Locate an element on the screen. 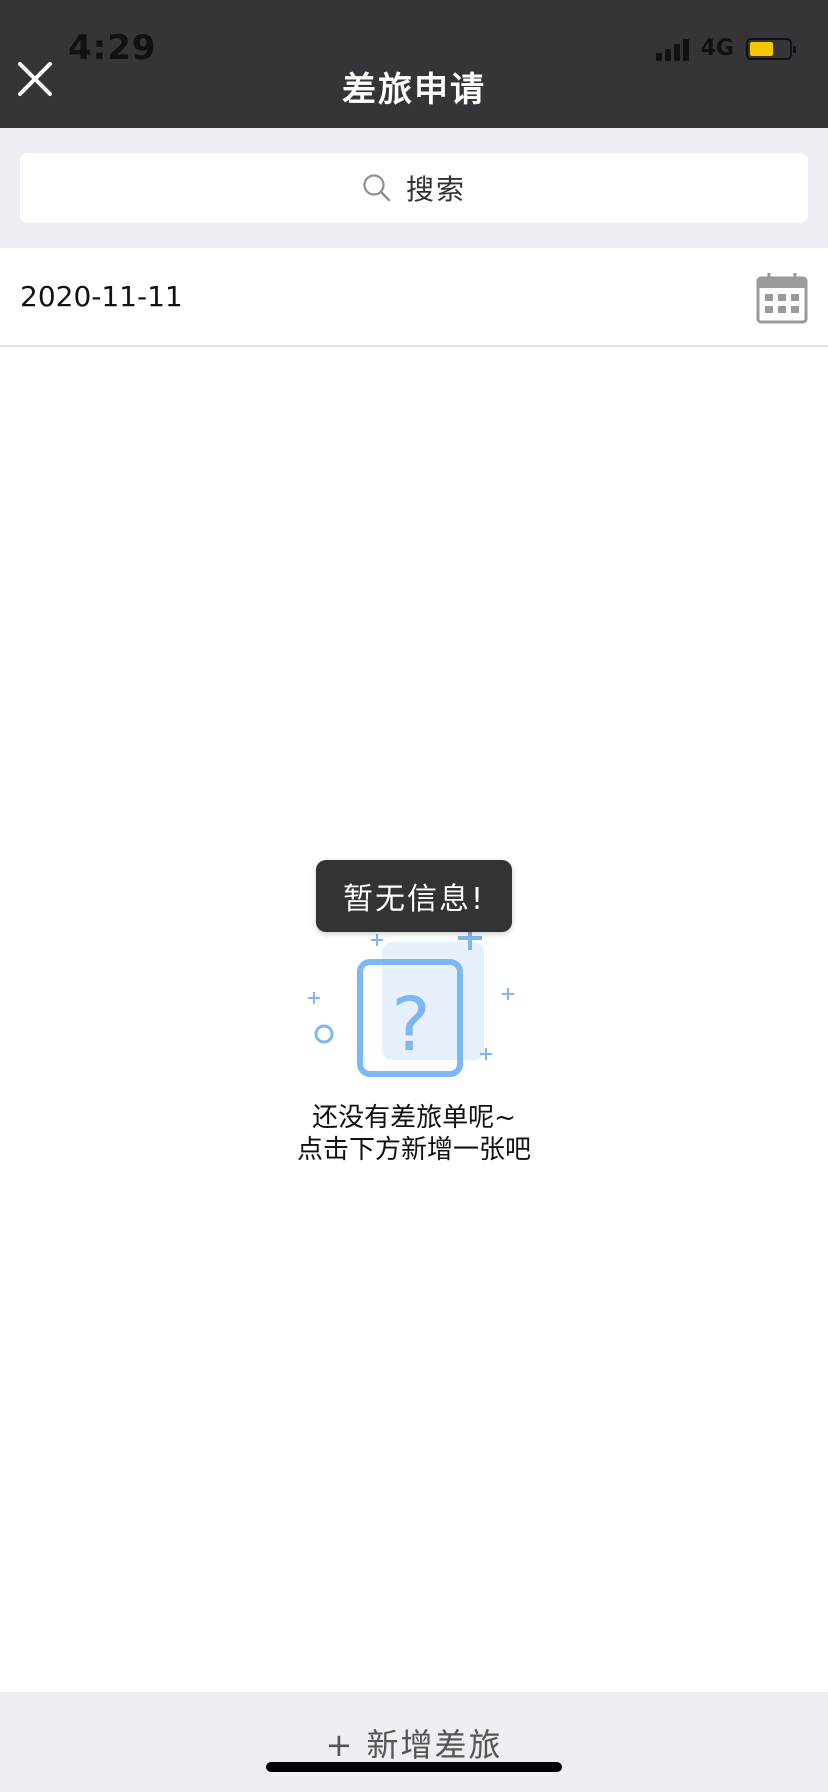 This screenshot has height=1792, width=828. signal-icon is located at coordinates (672, 49).